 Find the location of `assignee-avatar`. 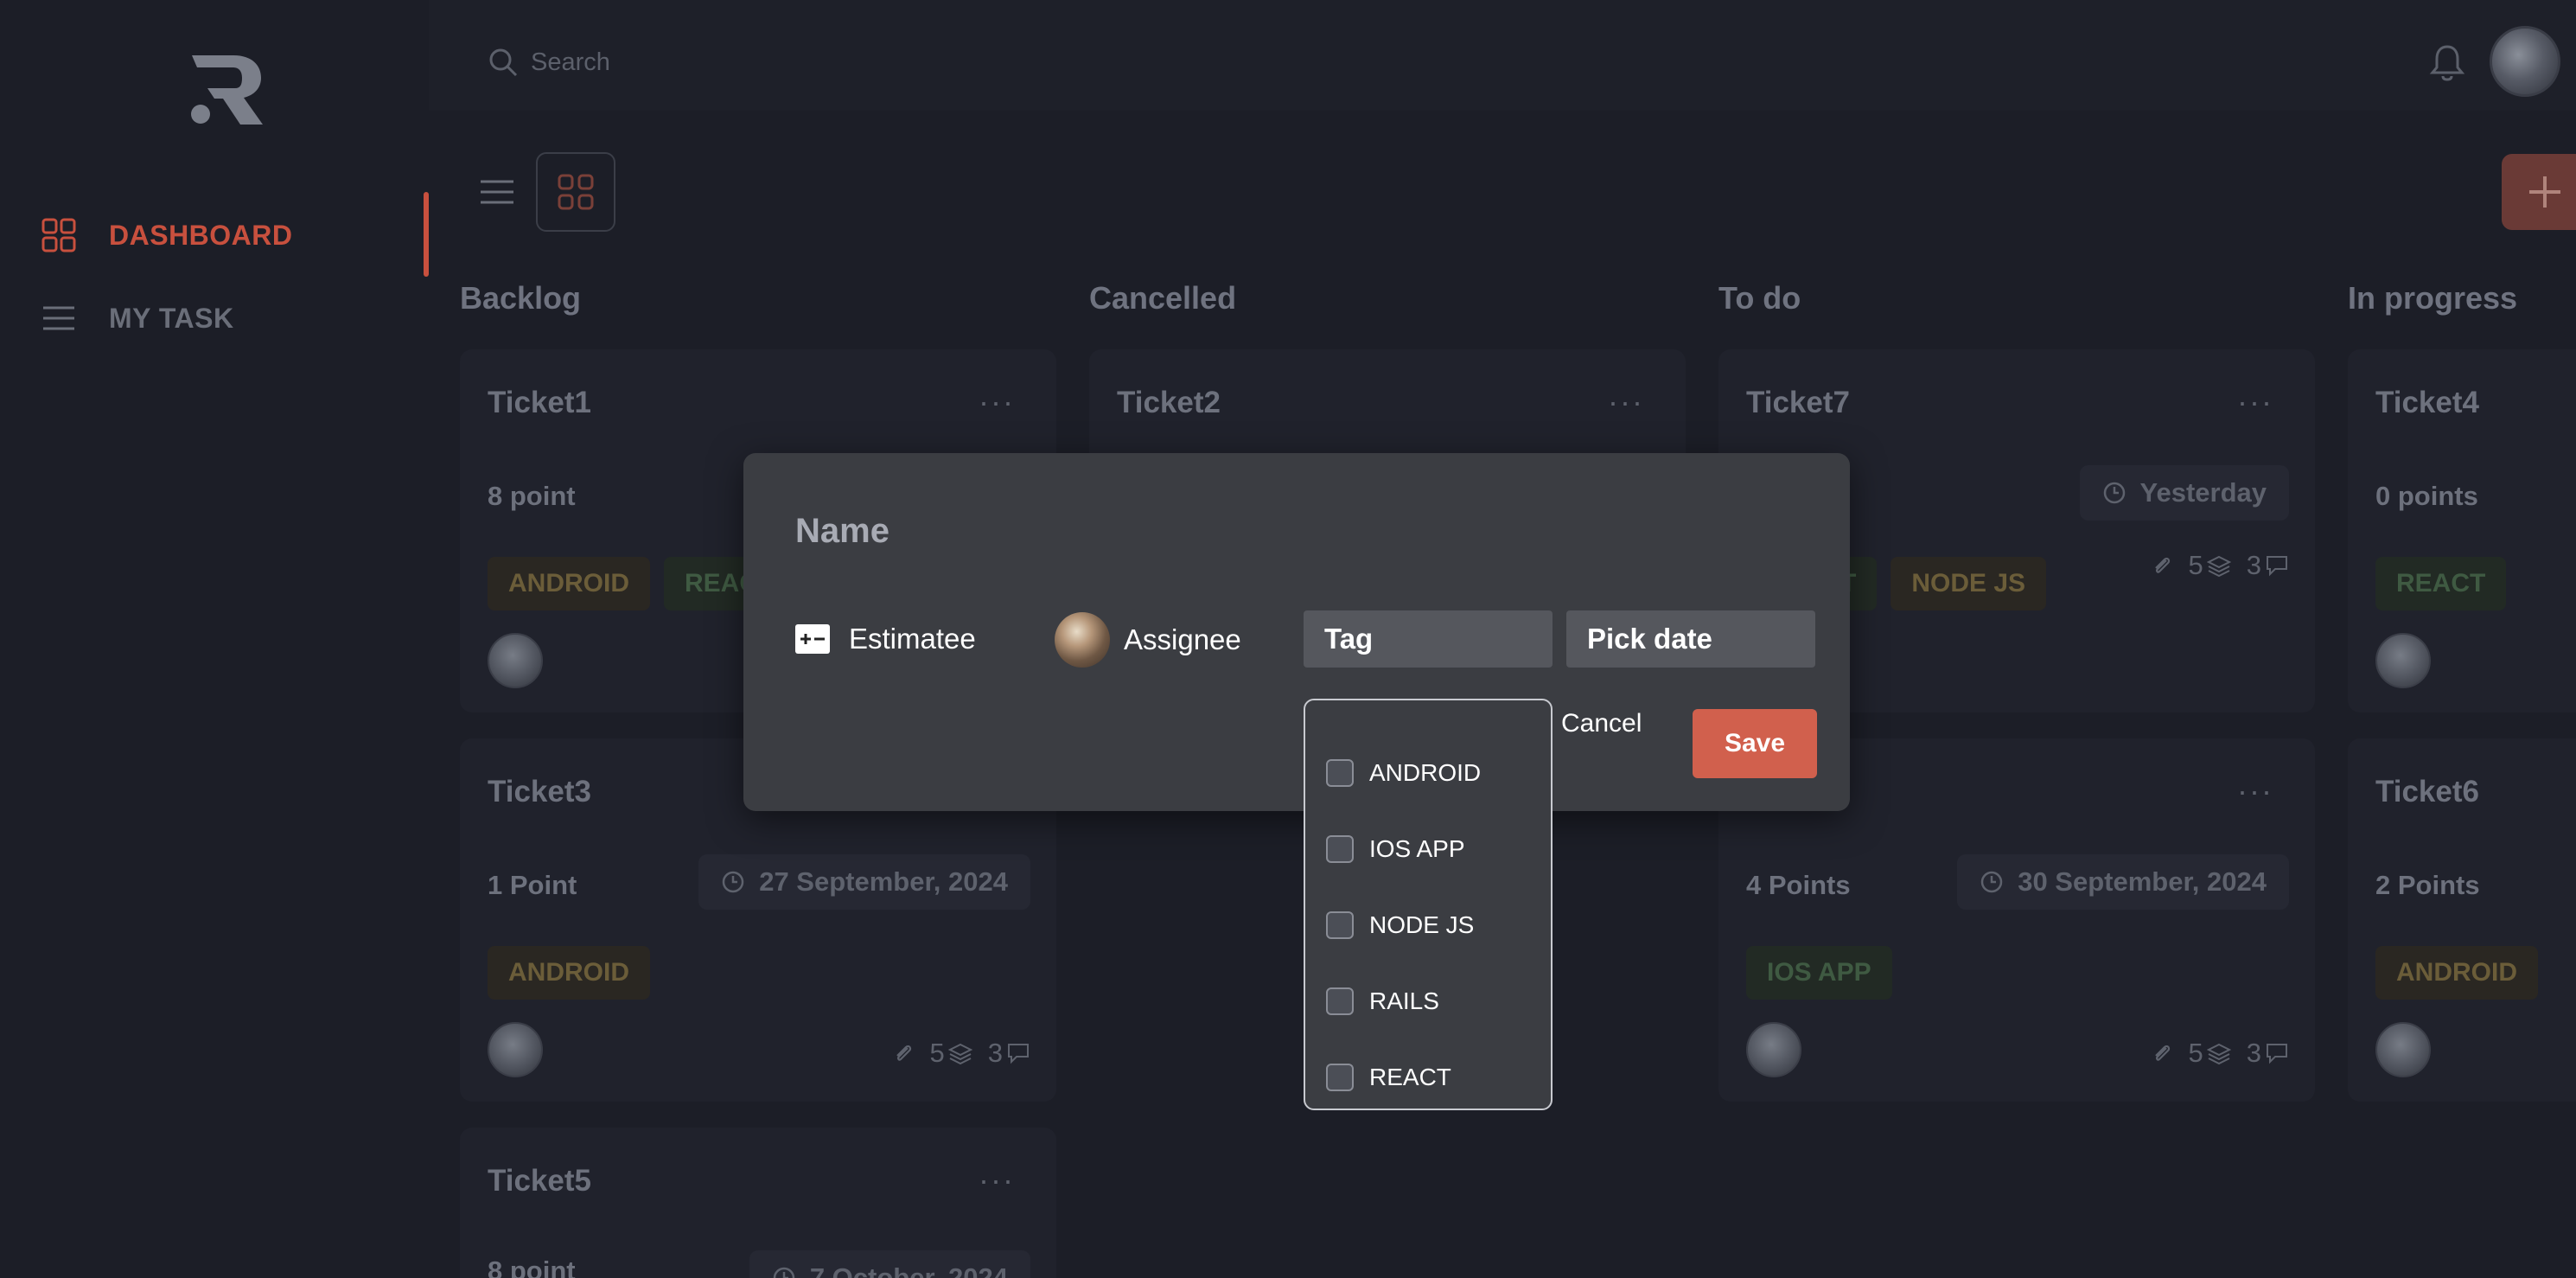

assignee-avatar is located at coordinates (1082, 640).